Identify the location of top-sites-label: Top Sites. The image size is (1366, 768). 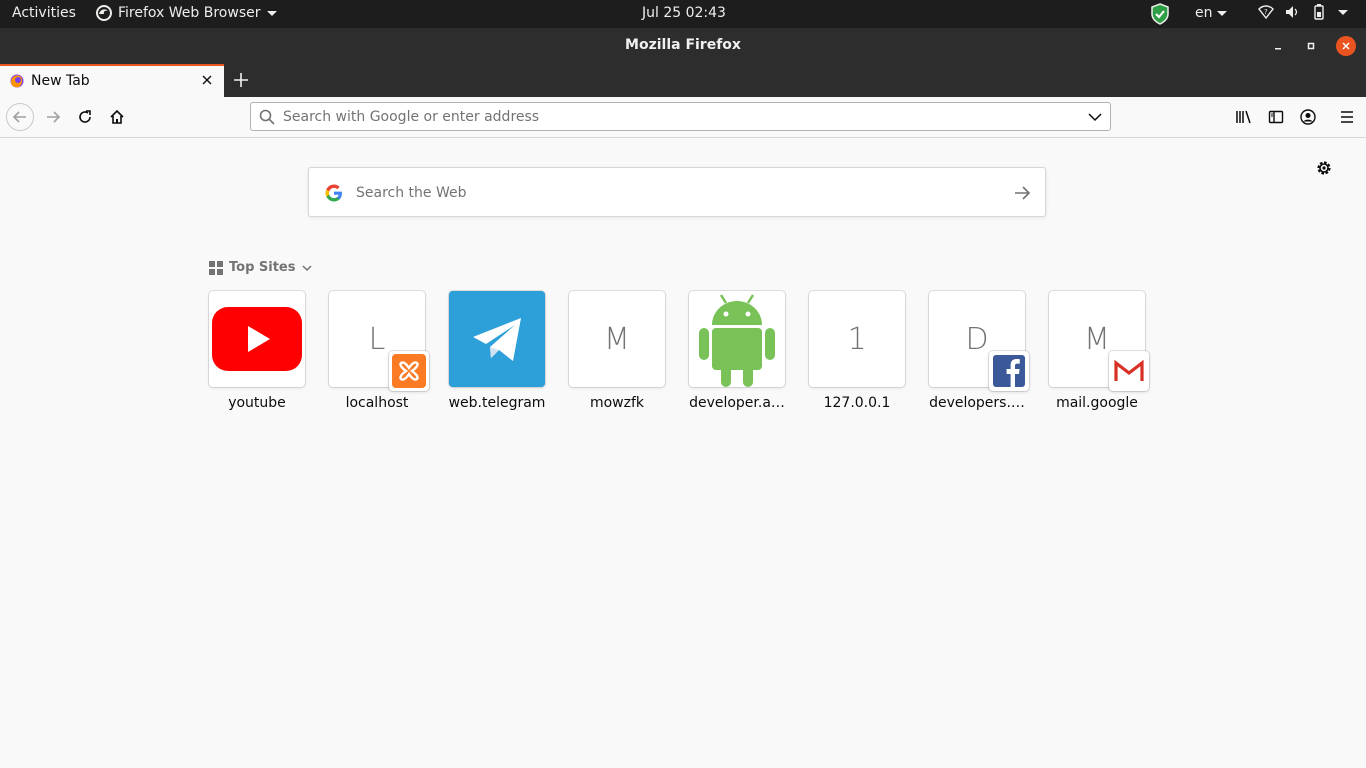
(262, 267).